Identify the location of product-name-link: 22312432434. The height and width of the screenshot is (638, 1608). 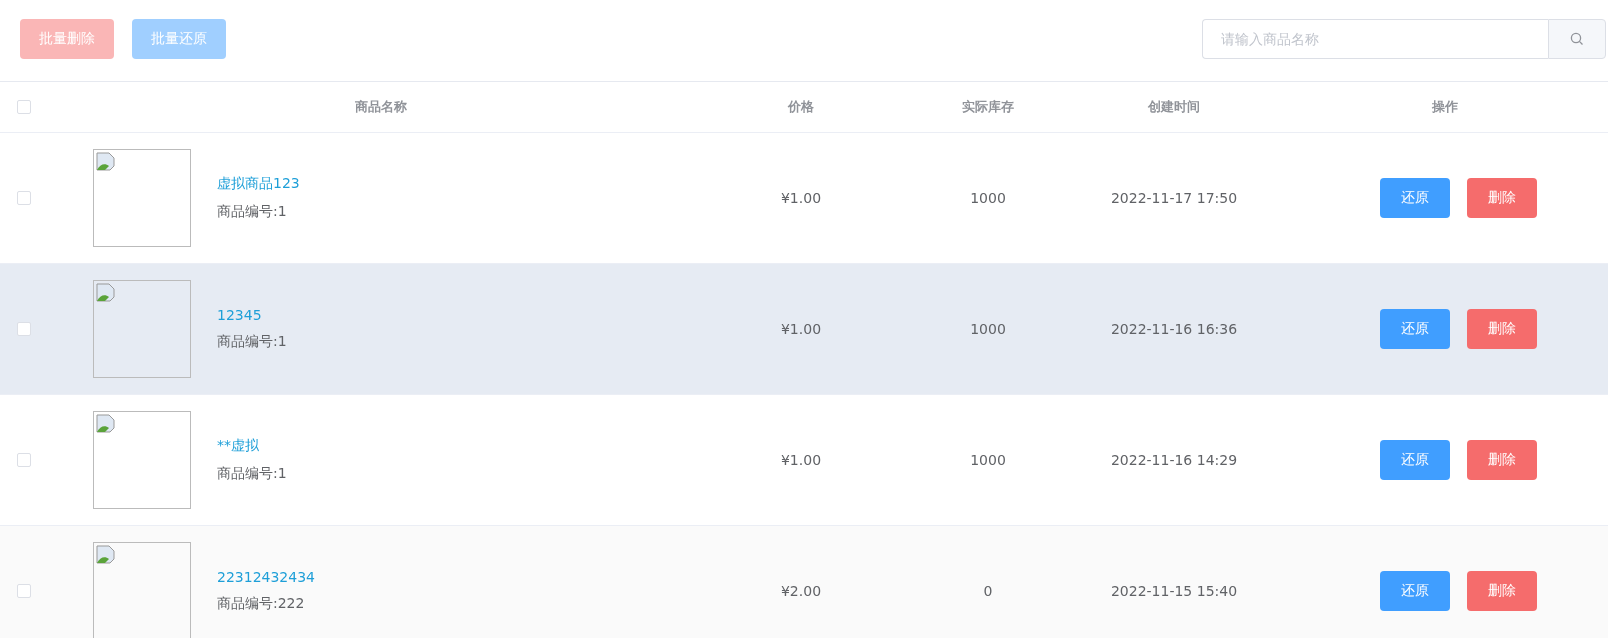
(266, 577).